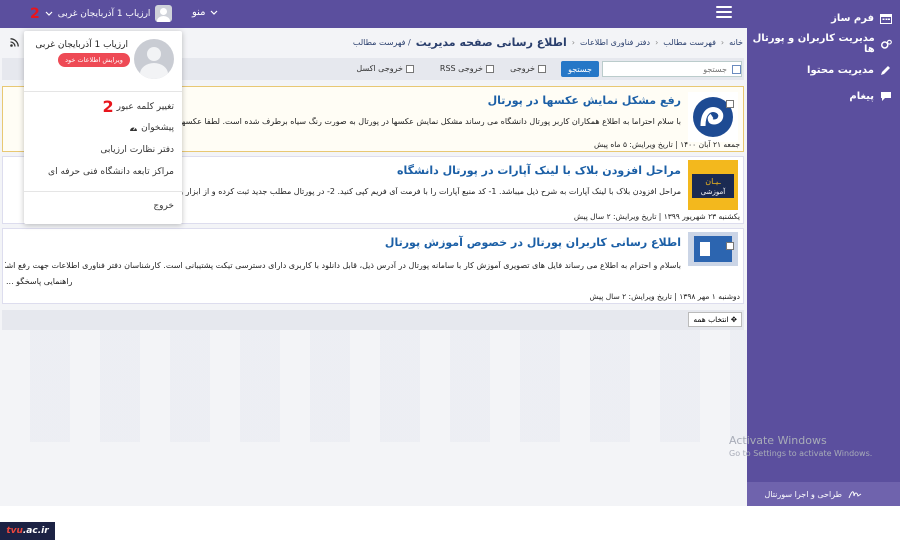  I want to click on avatar, so click(164, 13).